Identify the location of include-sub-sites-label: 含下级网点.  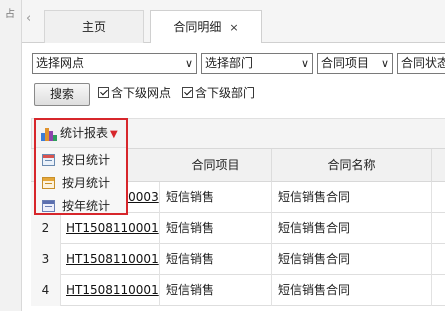
(141, 93).